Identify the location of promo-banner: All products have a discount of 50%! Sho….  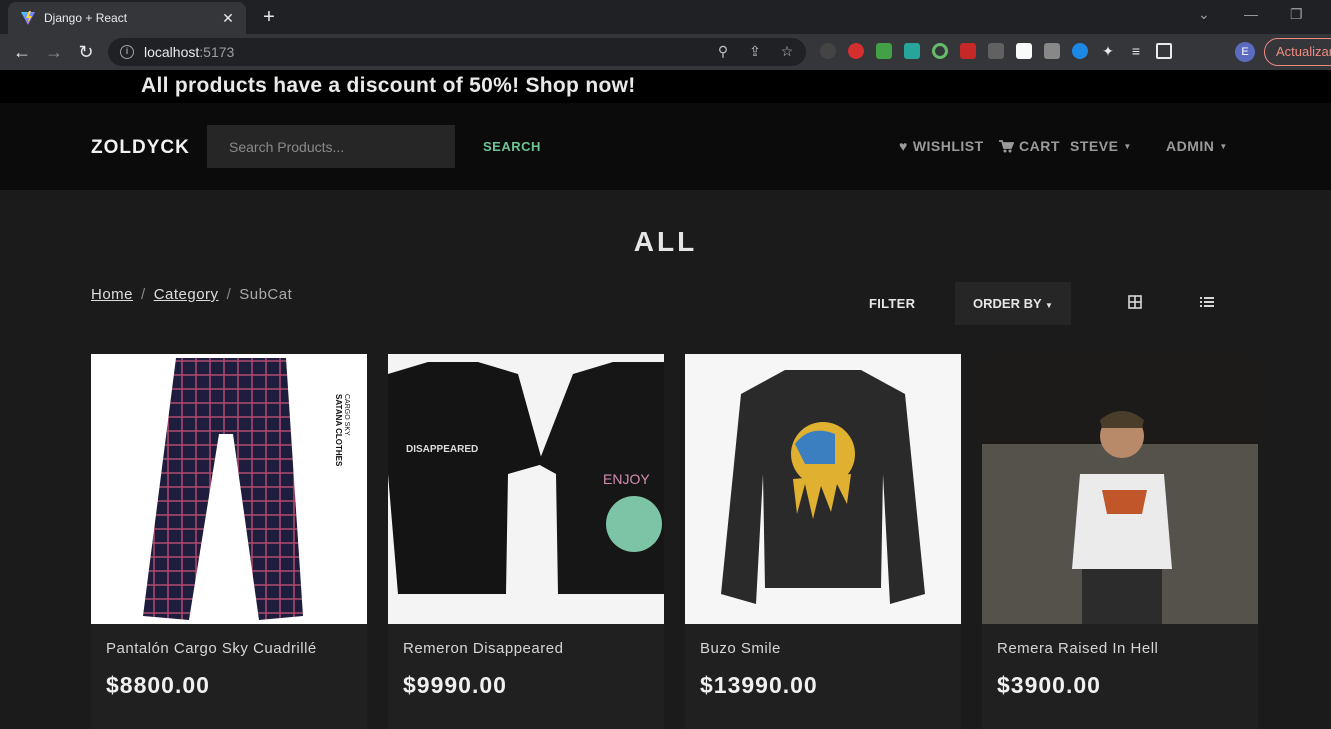
(665, 86).